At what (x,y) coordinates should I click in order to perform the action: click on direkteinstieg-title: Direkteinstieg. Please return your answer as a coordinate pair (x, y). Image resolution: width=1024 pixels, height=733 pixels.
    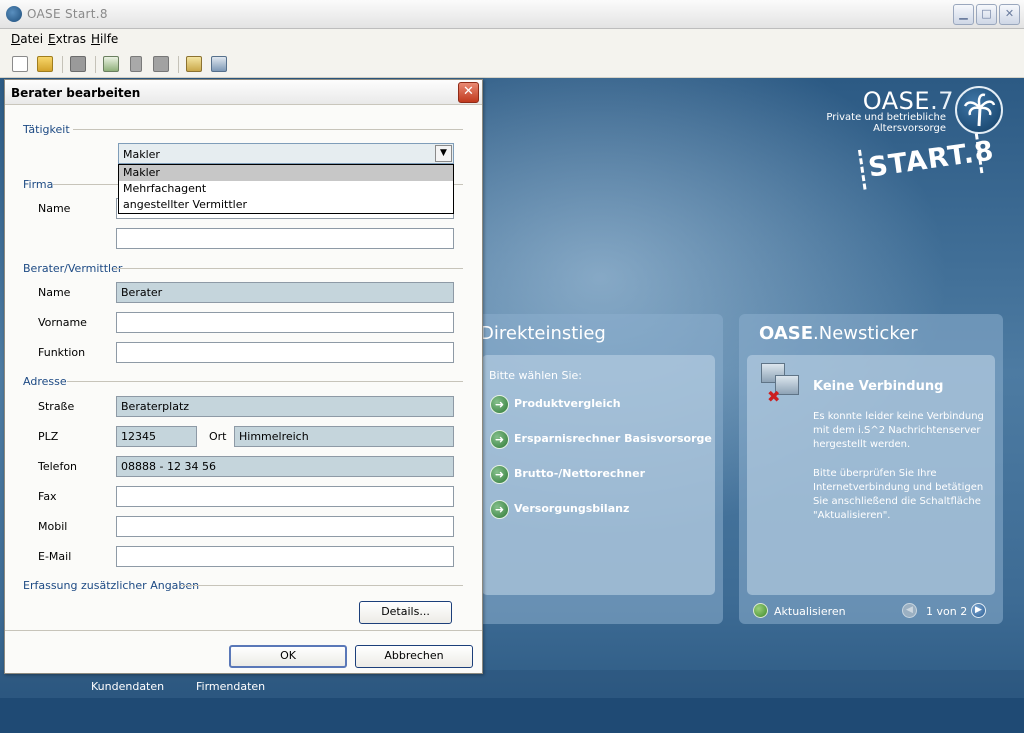
    Looking at the image, I should click on (543, 333).